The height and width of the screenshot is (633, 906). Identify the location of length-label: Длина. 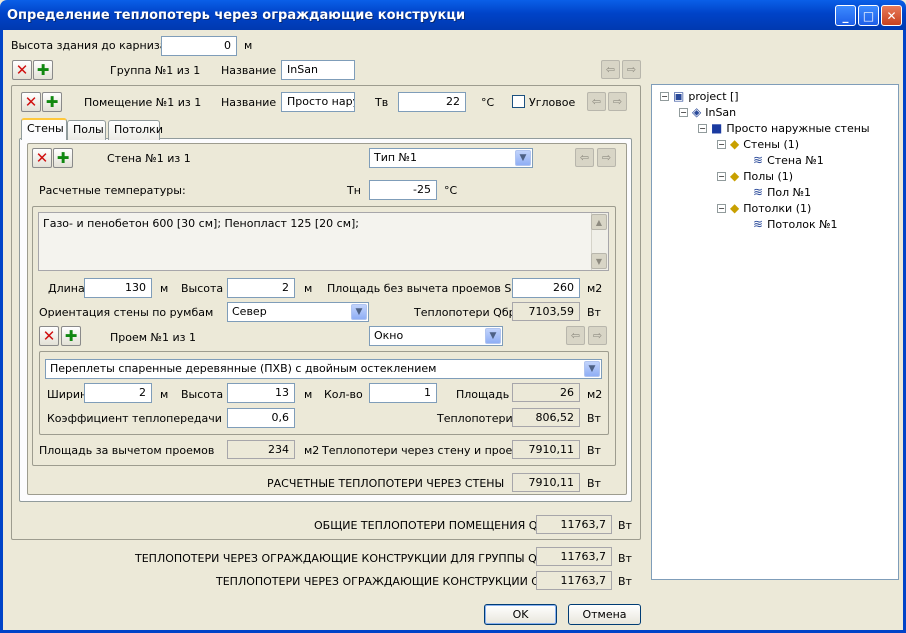
(66, 288).